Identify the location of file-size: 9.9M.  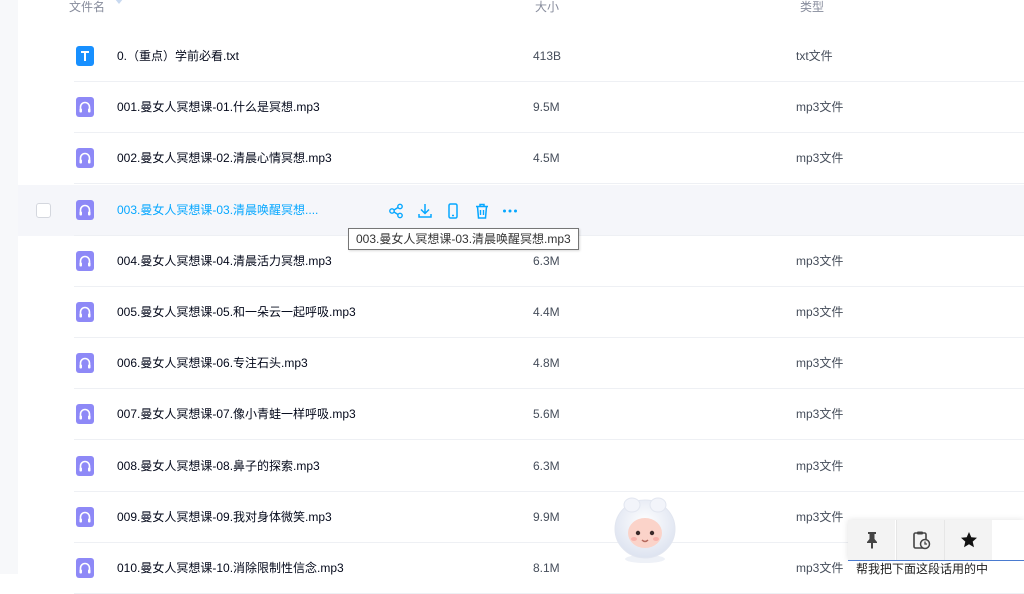
(546, 516).